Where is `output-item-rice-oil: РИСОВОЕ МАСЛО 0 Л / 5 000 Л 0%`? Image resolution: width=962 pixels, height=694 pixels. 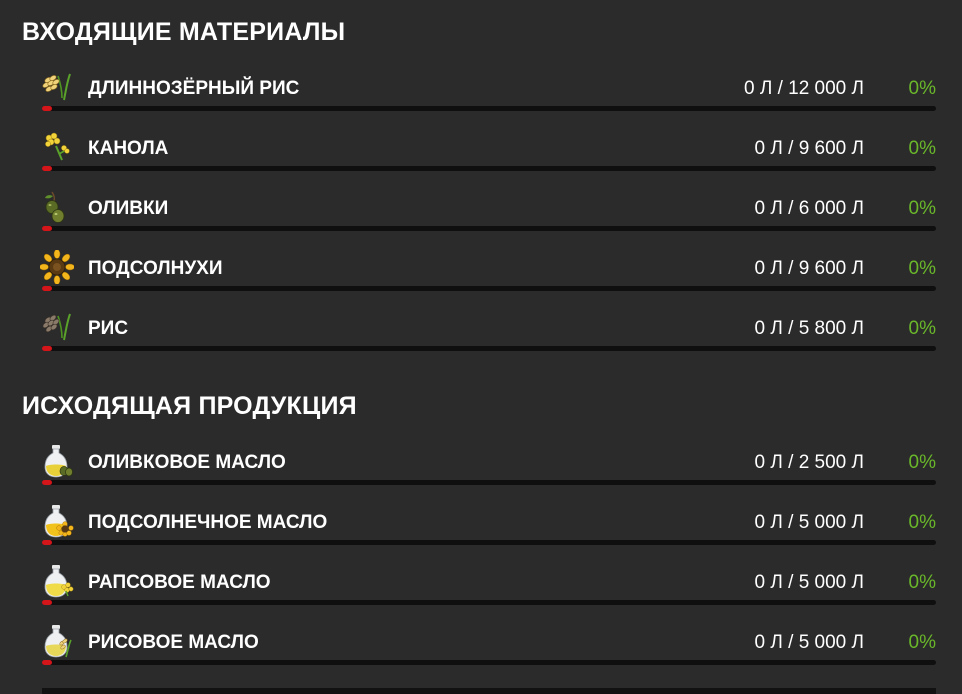 output-item-rice-oil: РИСОВОЕ МАСЛО 0 Л / 5 000 Л 0% is located at coordinates (481, 654).